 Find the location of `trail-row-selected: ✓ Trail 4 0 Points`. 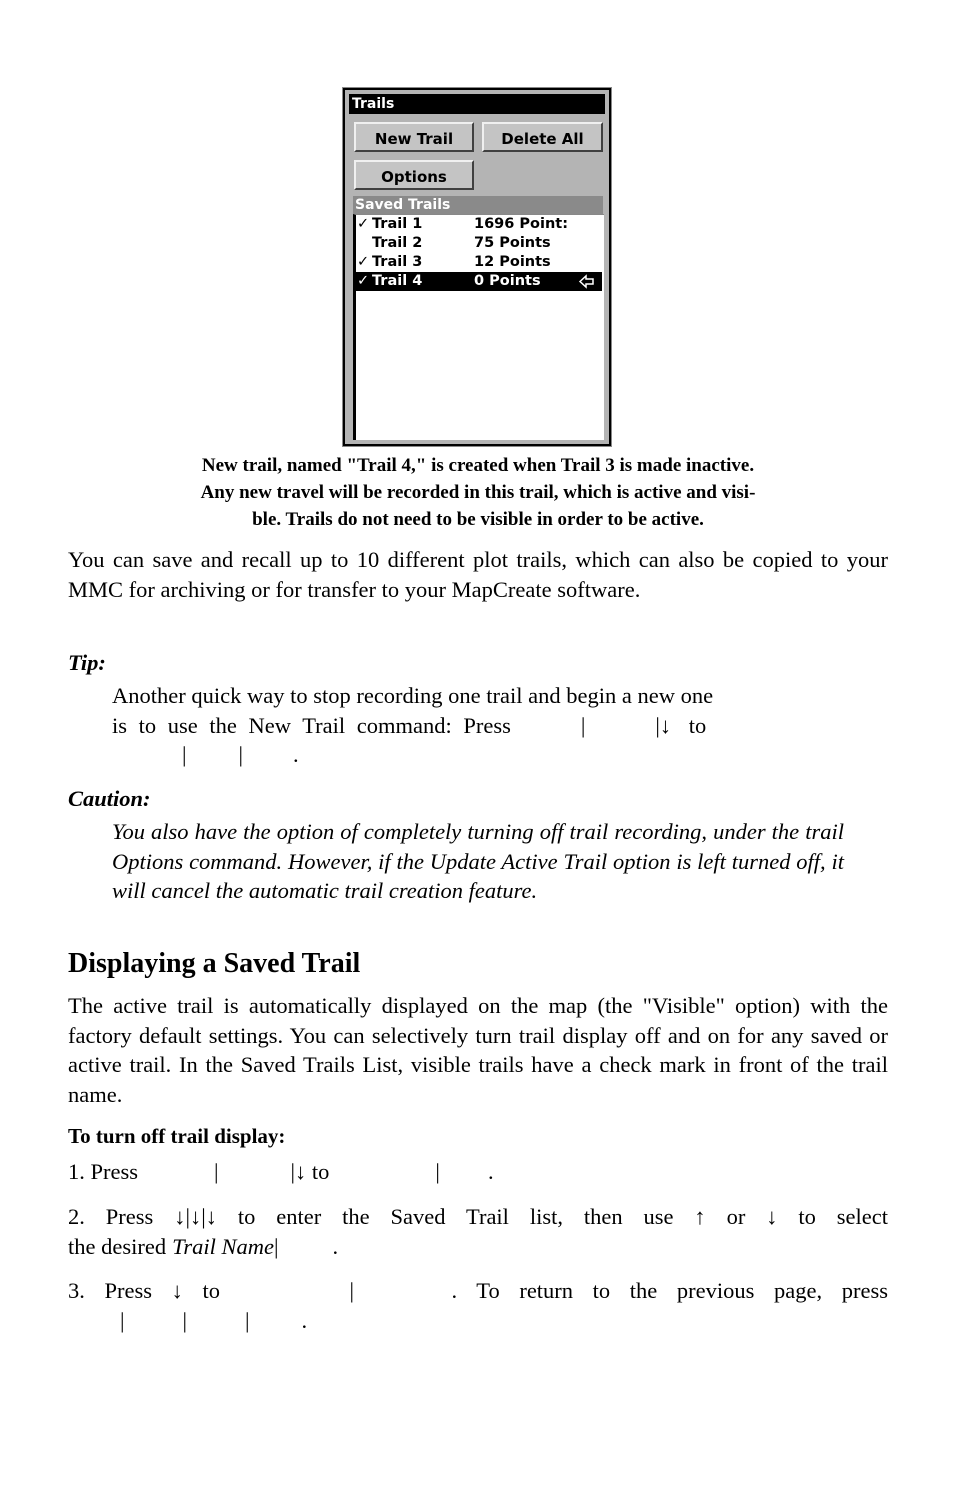

trail-row-selected: ✓ Trail 4 0 Points is located at coordinates (479, 281).